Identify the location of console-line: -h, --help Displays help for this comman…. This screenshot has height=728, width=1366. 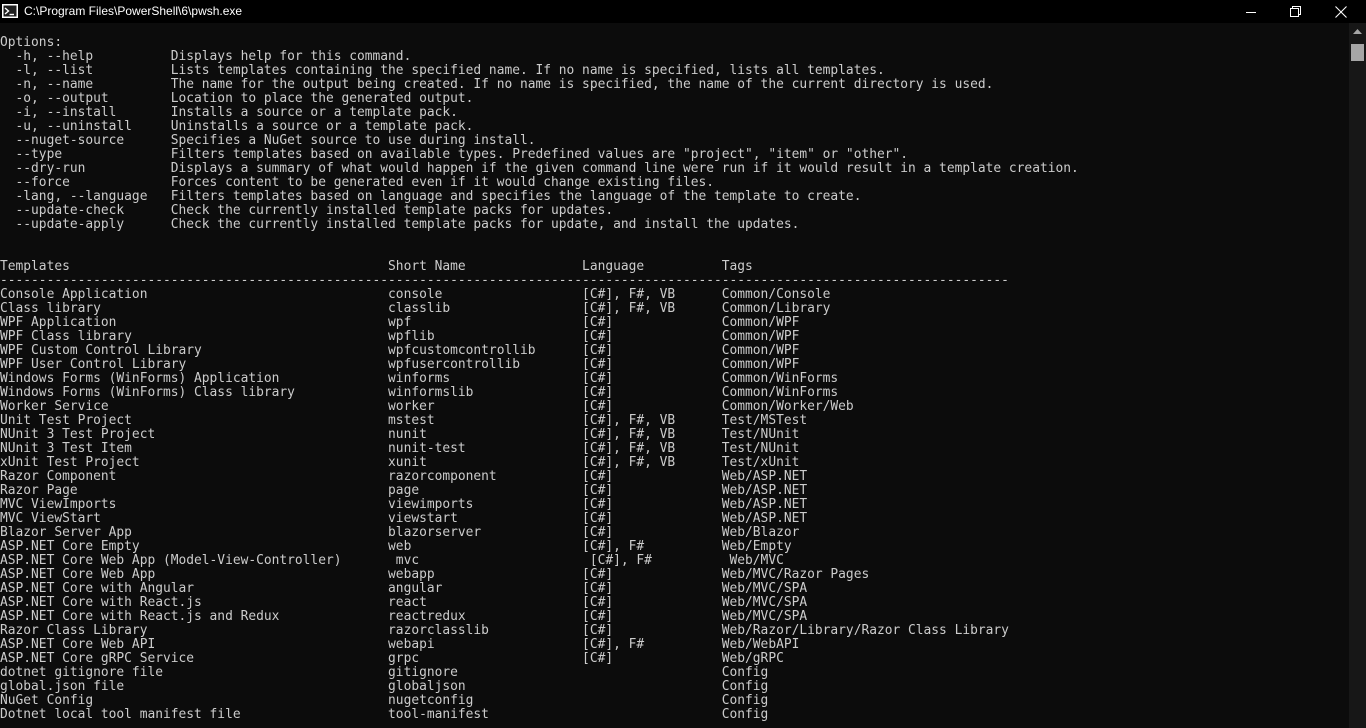
(206, 56).